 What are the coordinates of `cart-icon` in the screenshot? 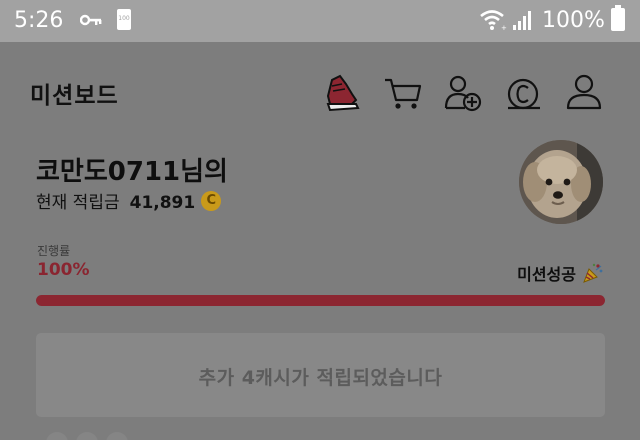 It's located at (403, 92).